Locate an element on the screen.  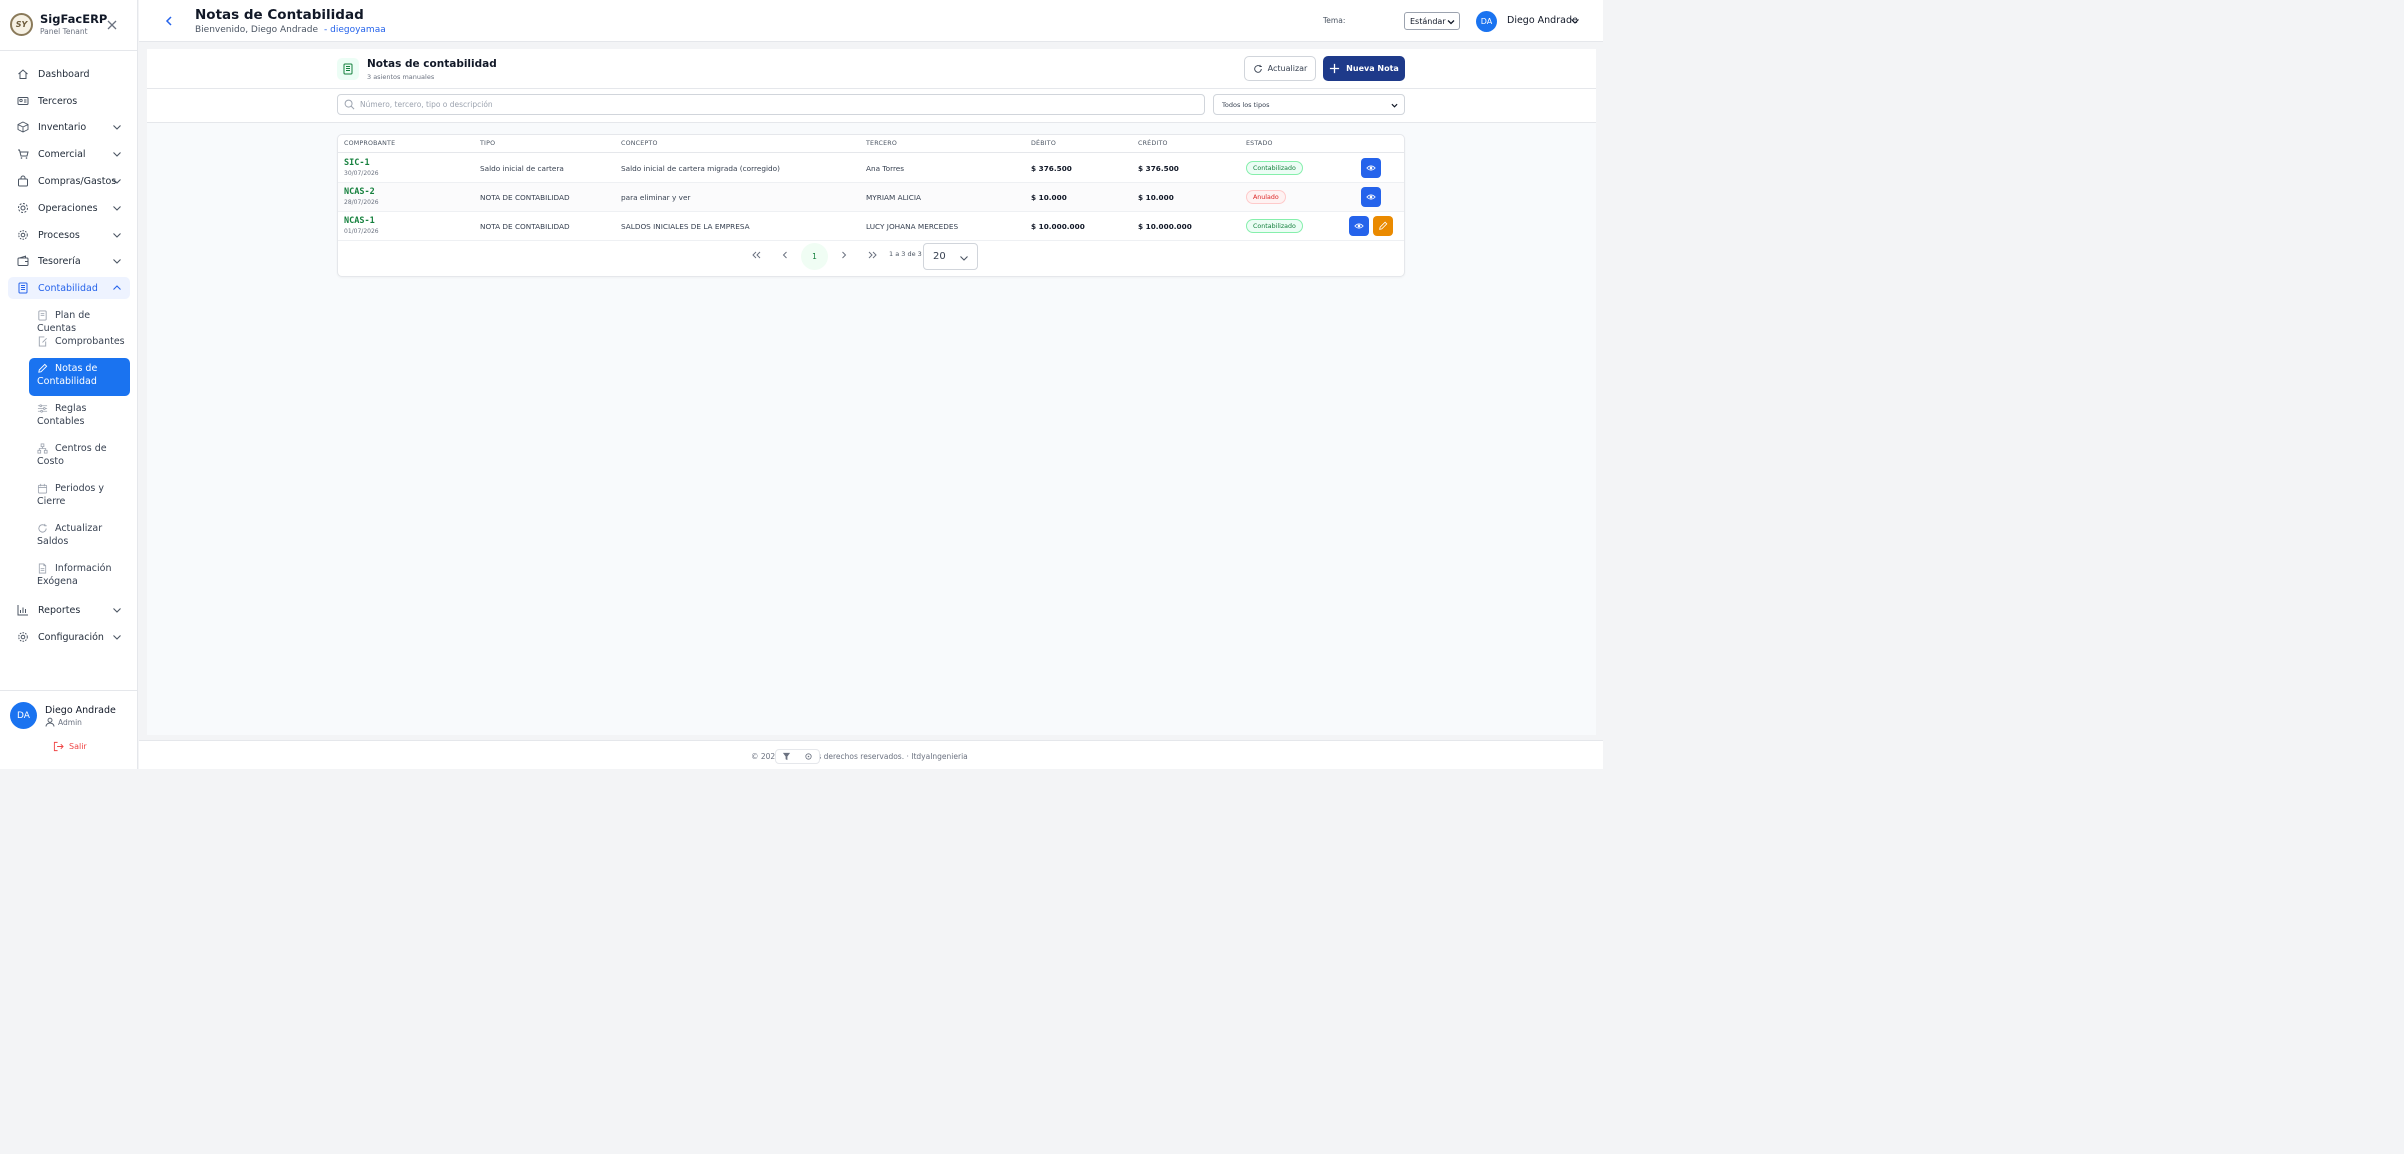
sidebar-divider is located at coordinates (69, 690).